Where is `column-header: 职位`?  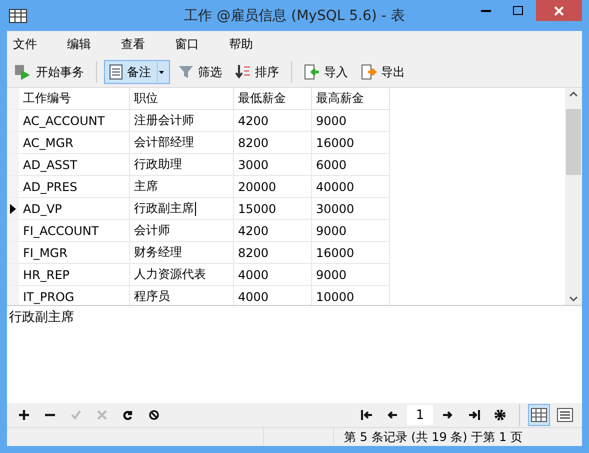 column-header: 职位 is located at coordinates (182, 99).